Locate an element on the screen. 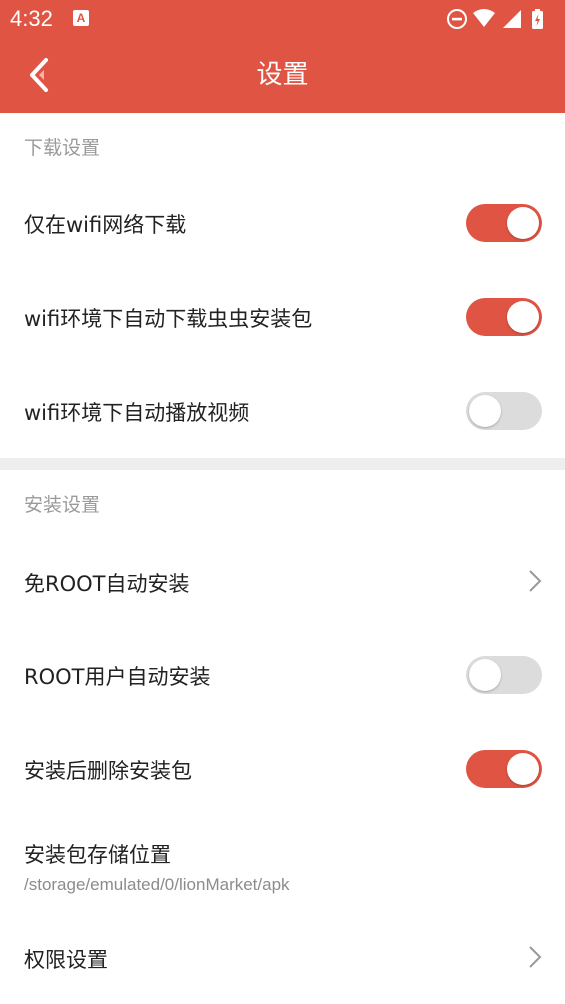 This screenshot has width=565, height=1004. setting-label: 仅在wifi网络下载 is located at coordinates (105, 225).